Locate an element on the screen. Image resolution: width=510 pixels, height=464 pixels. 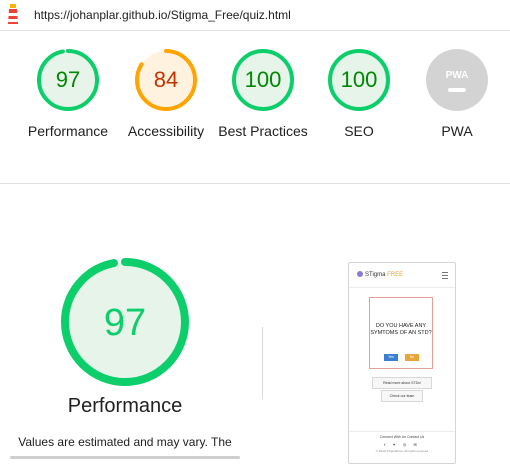
divider is located at coordinates (255, 183).